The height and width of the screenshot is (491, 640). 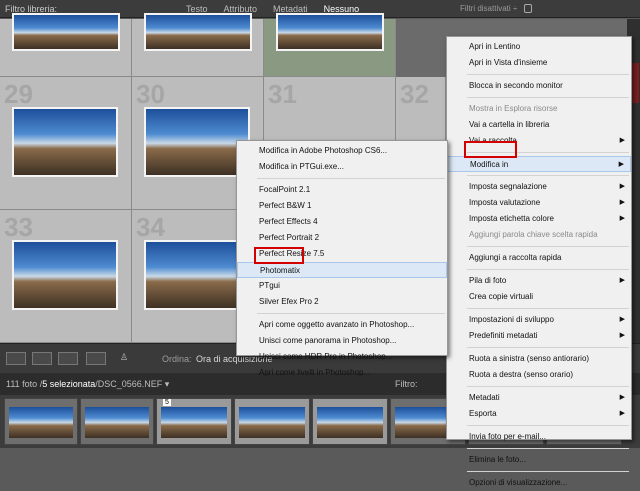 What do you see at coordinates (488, 8) in the screenshot?
I see `filters-state-dropdown: Filtri disattivati ÷` at bounding box center [488, 8].